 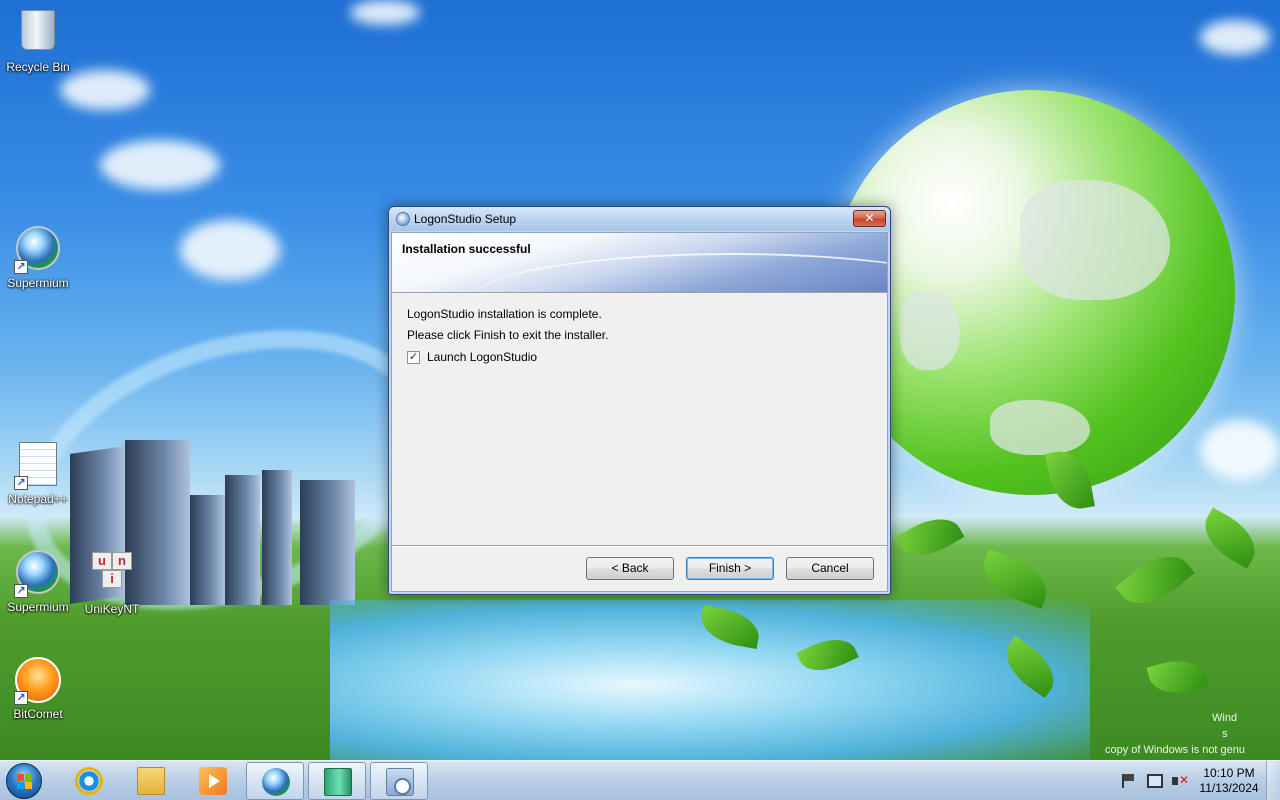 I want to click on clock-date: 11/13/2024, so click(x=1229, y=788).